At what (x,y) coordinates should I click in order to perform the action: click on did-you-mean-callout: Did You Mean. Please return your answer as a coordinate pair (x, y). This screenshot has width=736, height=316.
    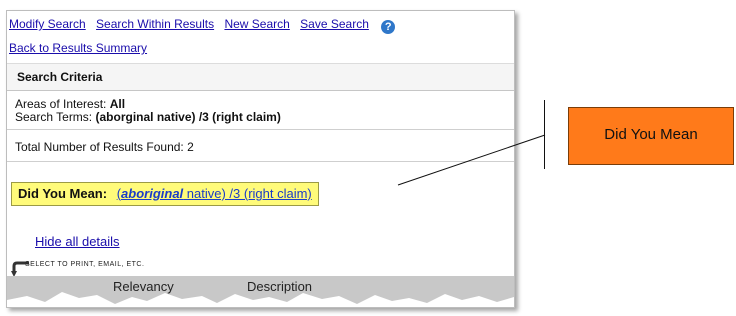
    Looking at the image, I should click on (651, 136).